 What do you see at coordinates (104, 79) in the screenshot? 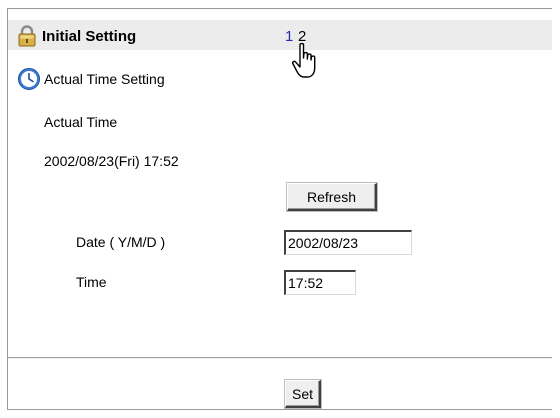
I see `section-title: Actual Time Setting` at bounding box center [104, 79].